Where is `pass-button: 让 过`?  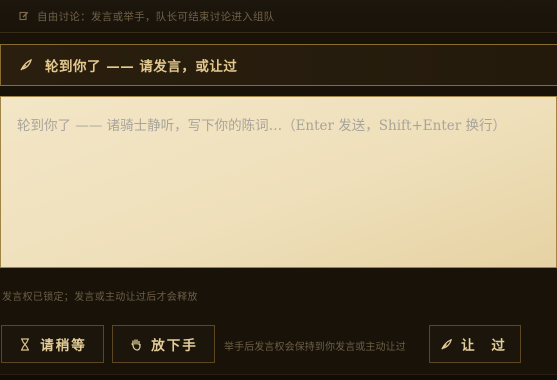 pass-button: 让 过 is located at coordinates (475, 344).